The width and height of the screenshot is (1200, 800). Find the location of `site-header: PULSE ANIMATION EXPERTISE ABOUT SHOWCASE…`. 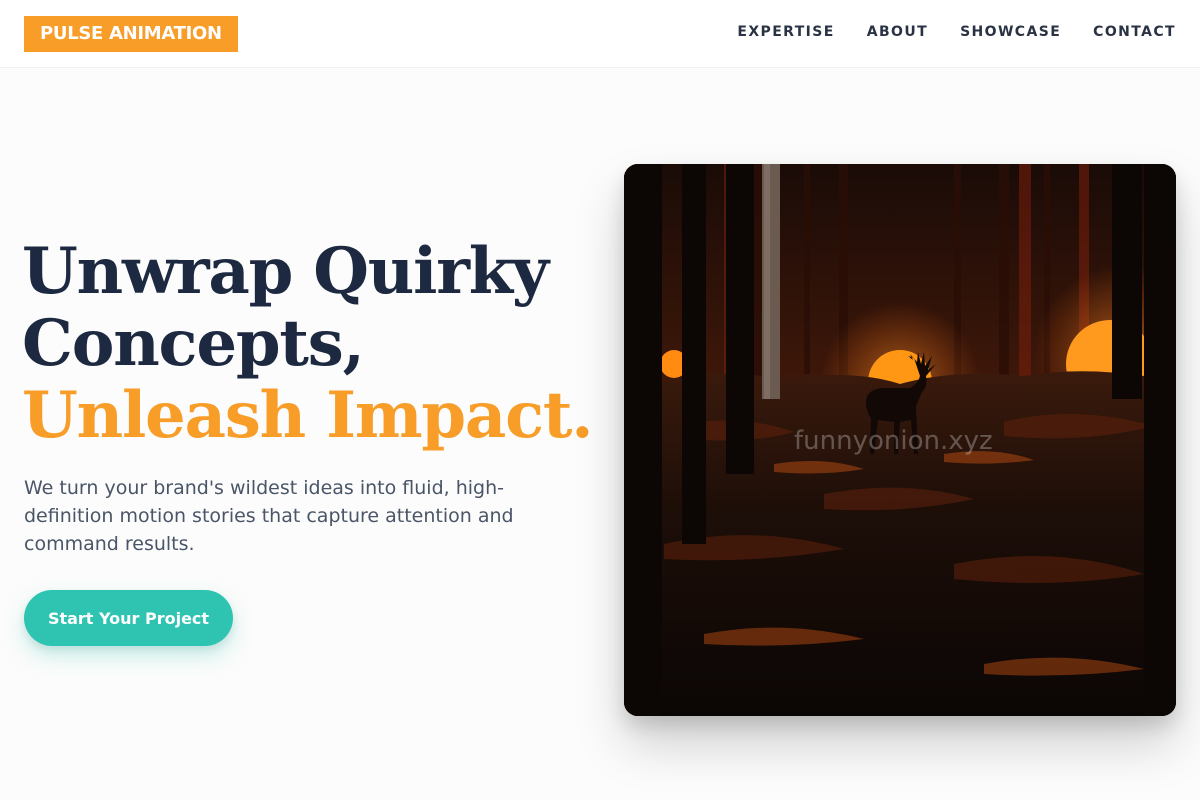

site-header: PULSE ANIMATION EXPERTISE ABOUT SHOWCASE… is located at coordinates (600, 34).